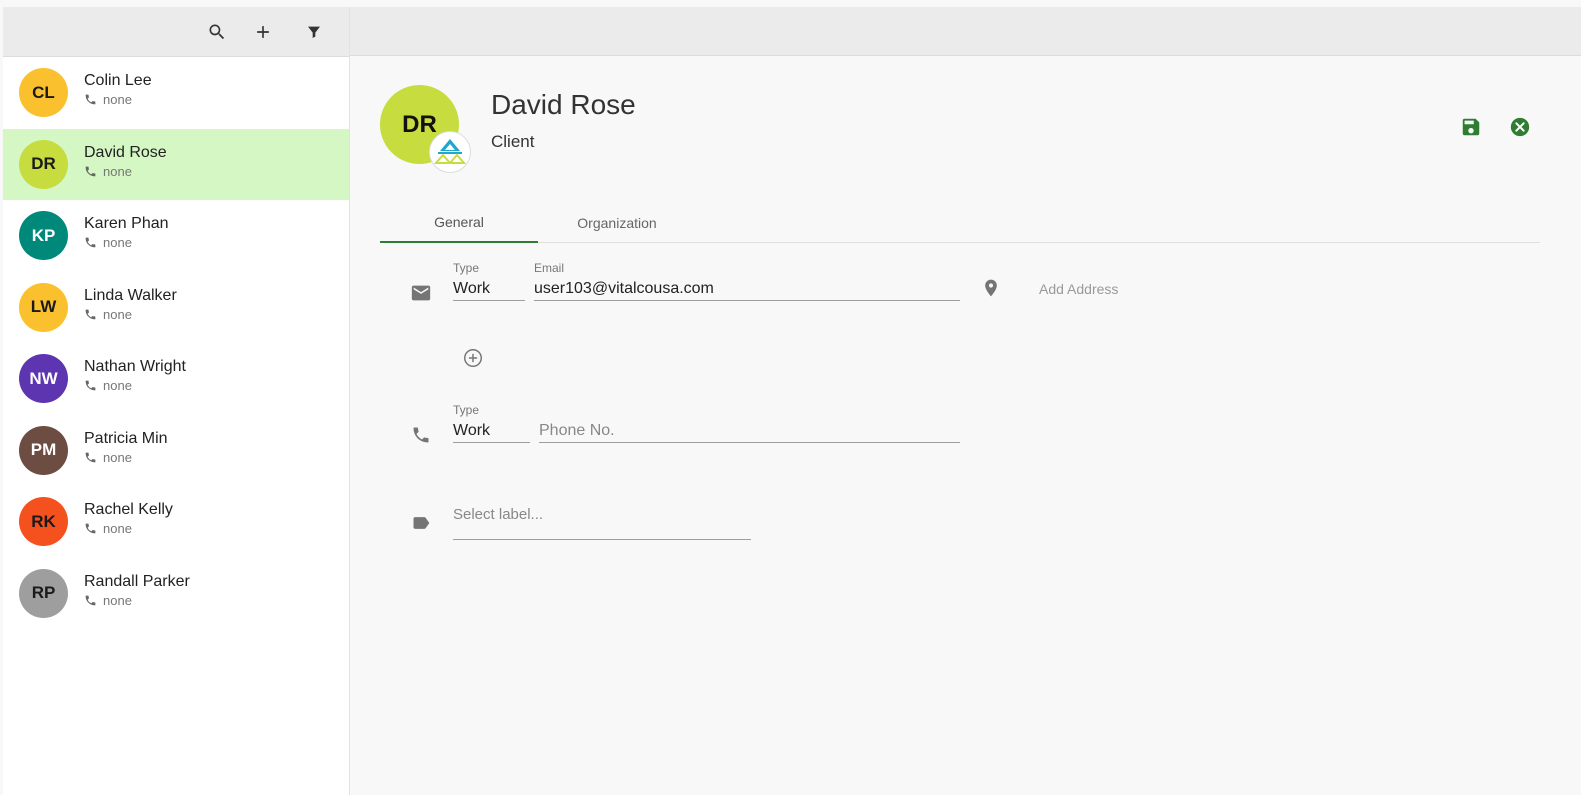  I want to click on save-icon, so click(1471, 127).